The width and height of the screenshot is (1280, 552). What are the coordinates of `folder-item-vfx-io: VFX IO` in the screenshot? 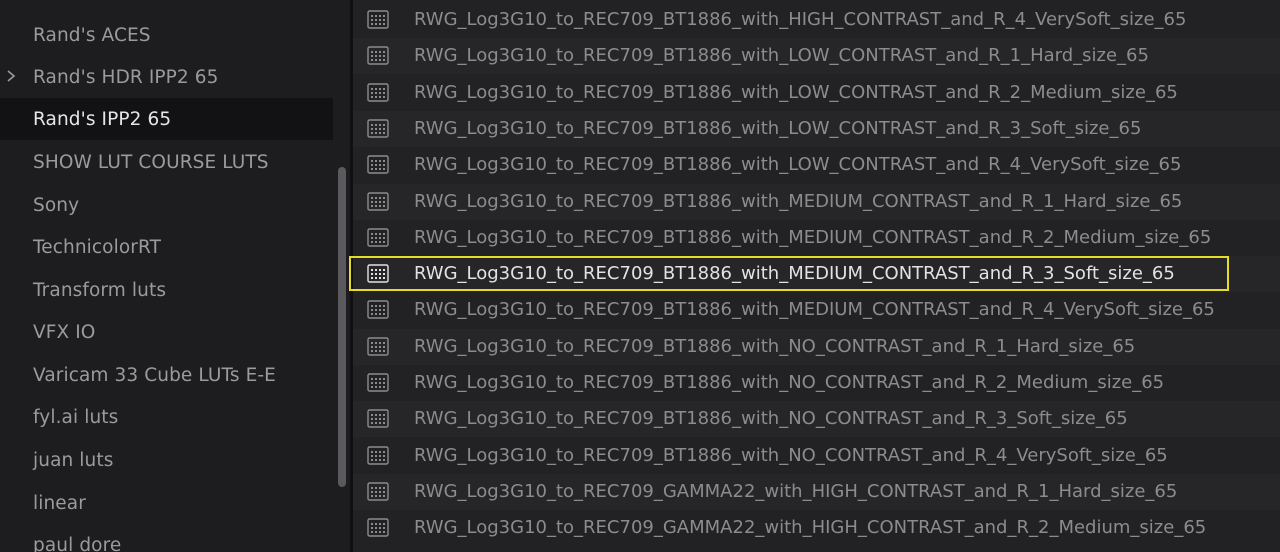 It's located at (166, 332).